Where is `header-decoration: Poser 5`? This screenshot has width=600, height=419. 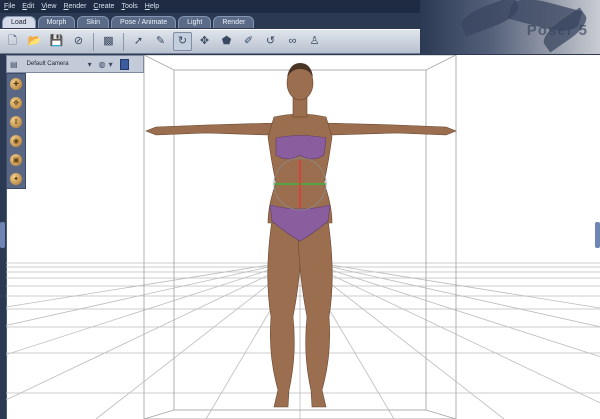
header-decoration: Poser 5 is located at coordinates (510, 27).